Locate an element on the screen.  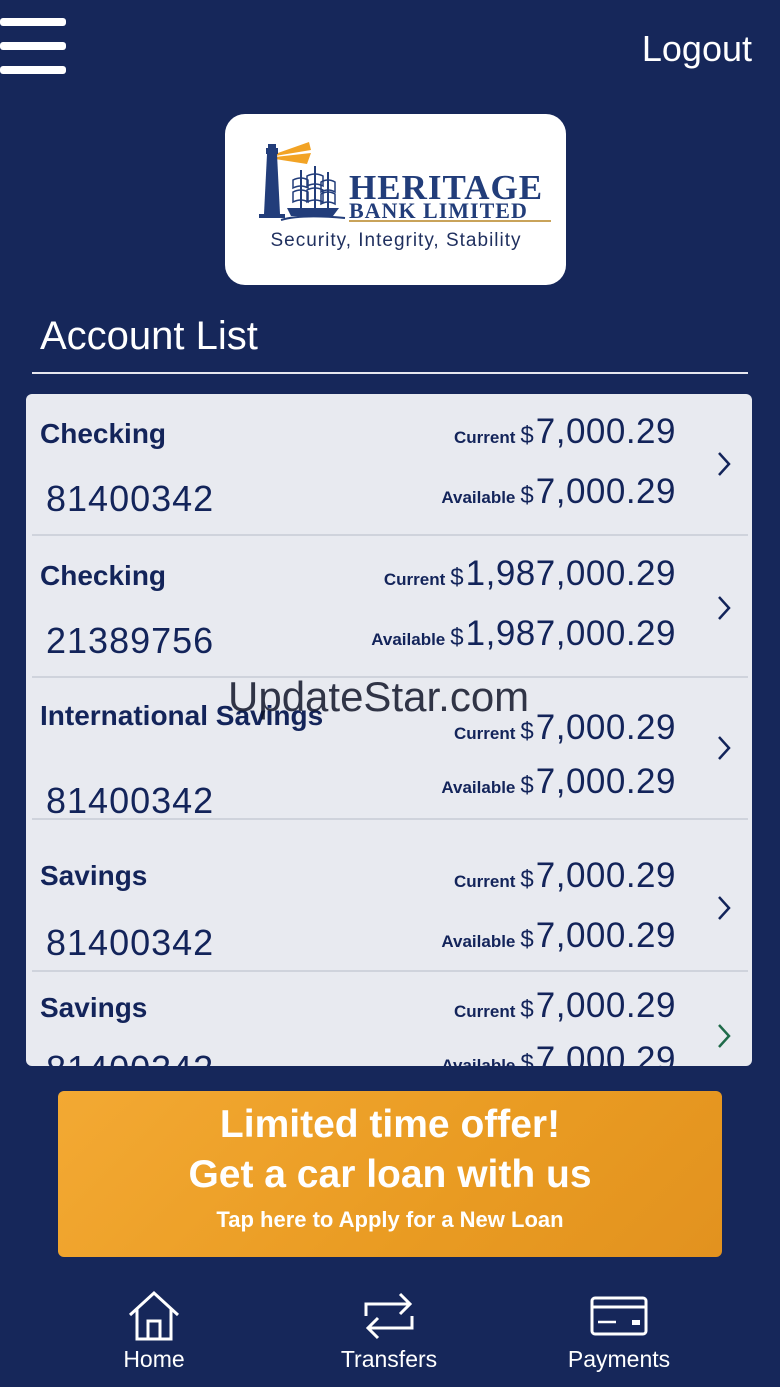
account-number: 21389756 is located at coordinates (130, 640).